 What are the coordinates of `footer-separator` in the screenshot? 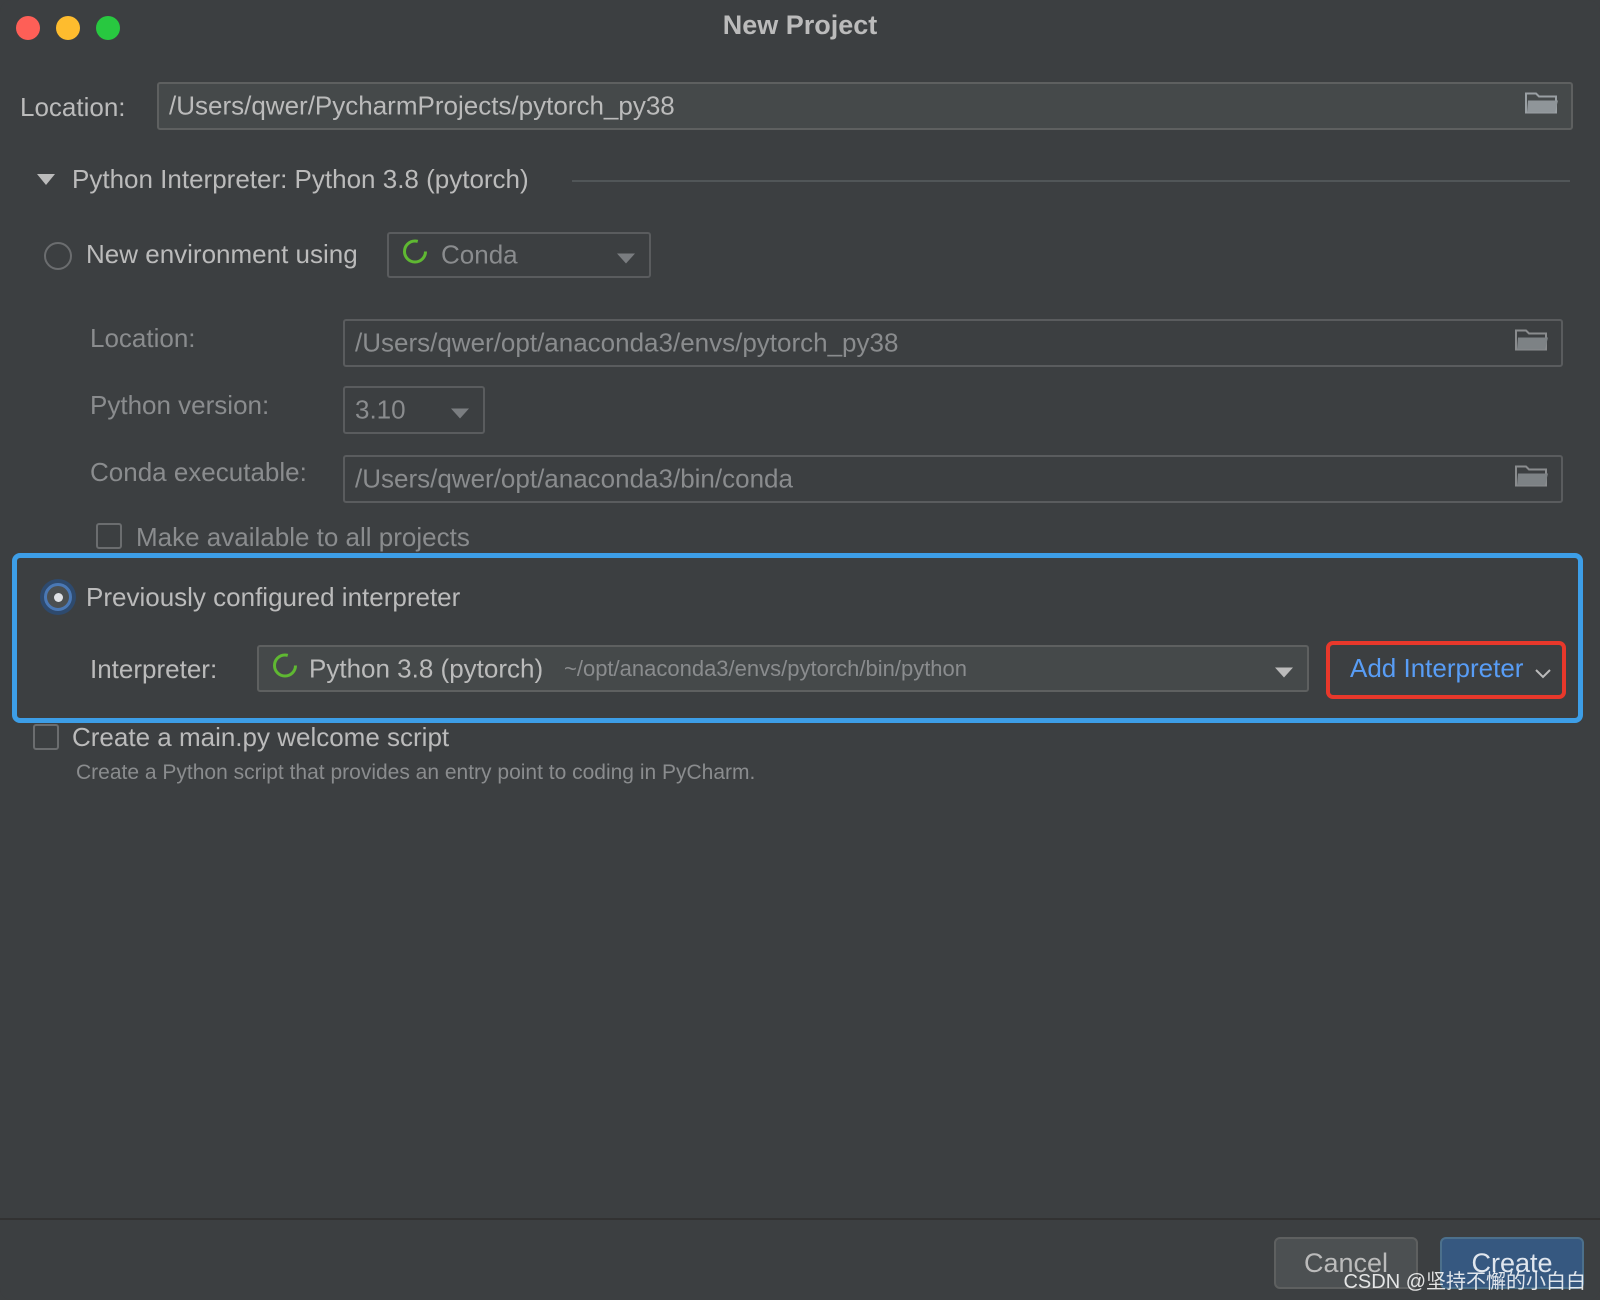 It's located at (800, 1219).